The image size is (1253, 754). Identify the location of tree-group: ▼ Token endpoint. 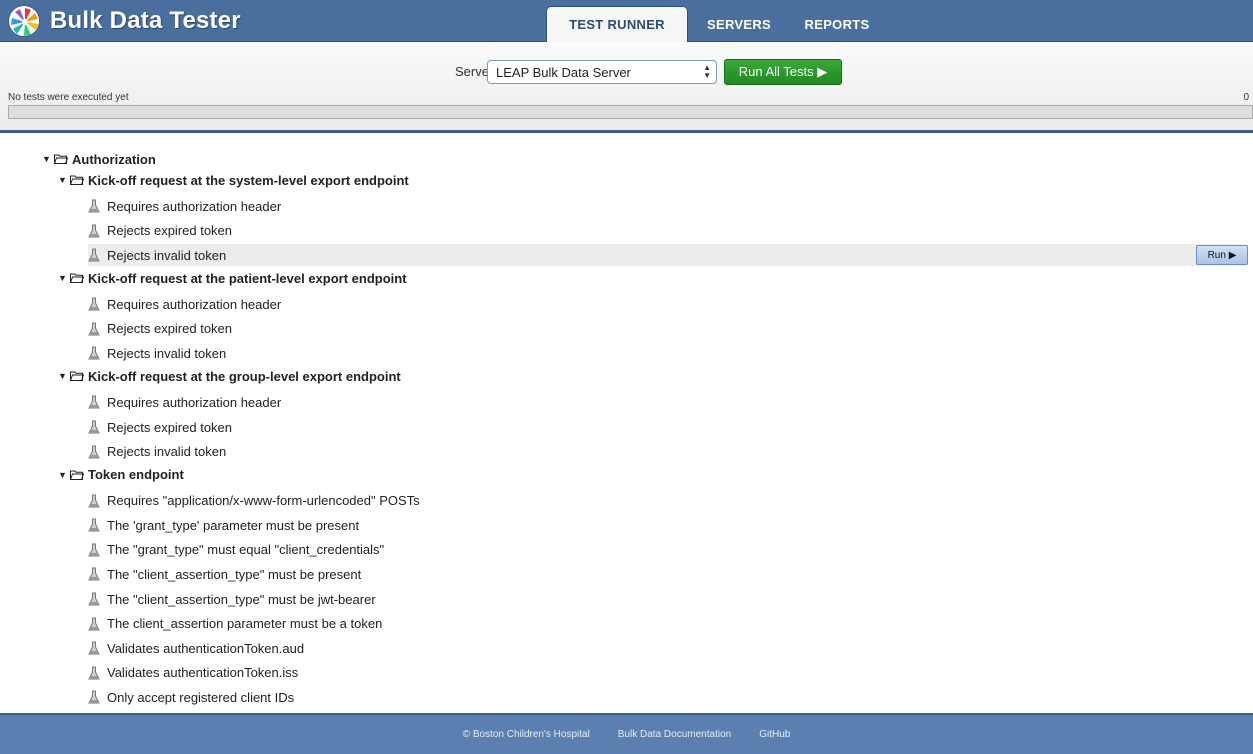
(121, 475).